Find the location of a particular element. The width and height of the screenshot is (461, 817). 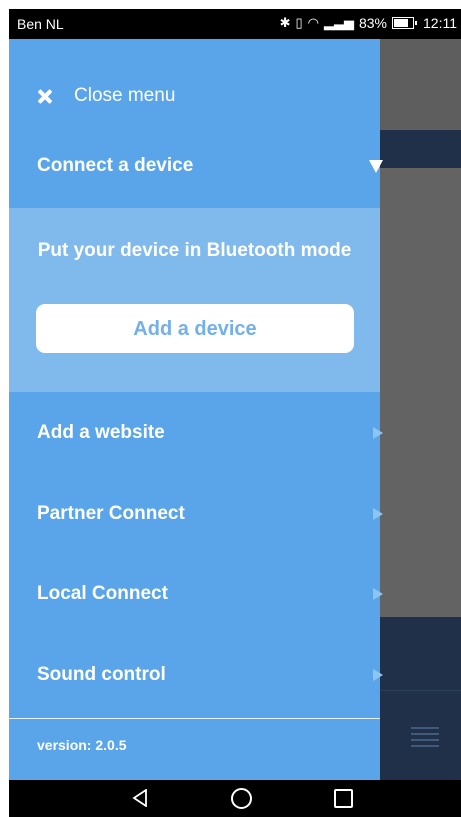

recent-apps-icon is located at coordinates (343, 798).